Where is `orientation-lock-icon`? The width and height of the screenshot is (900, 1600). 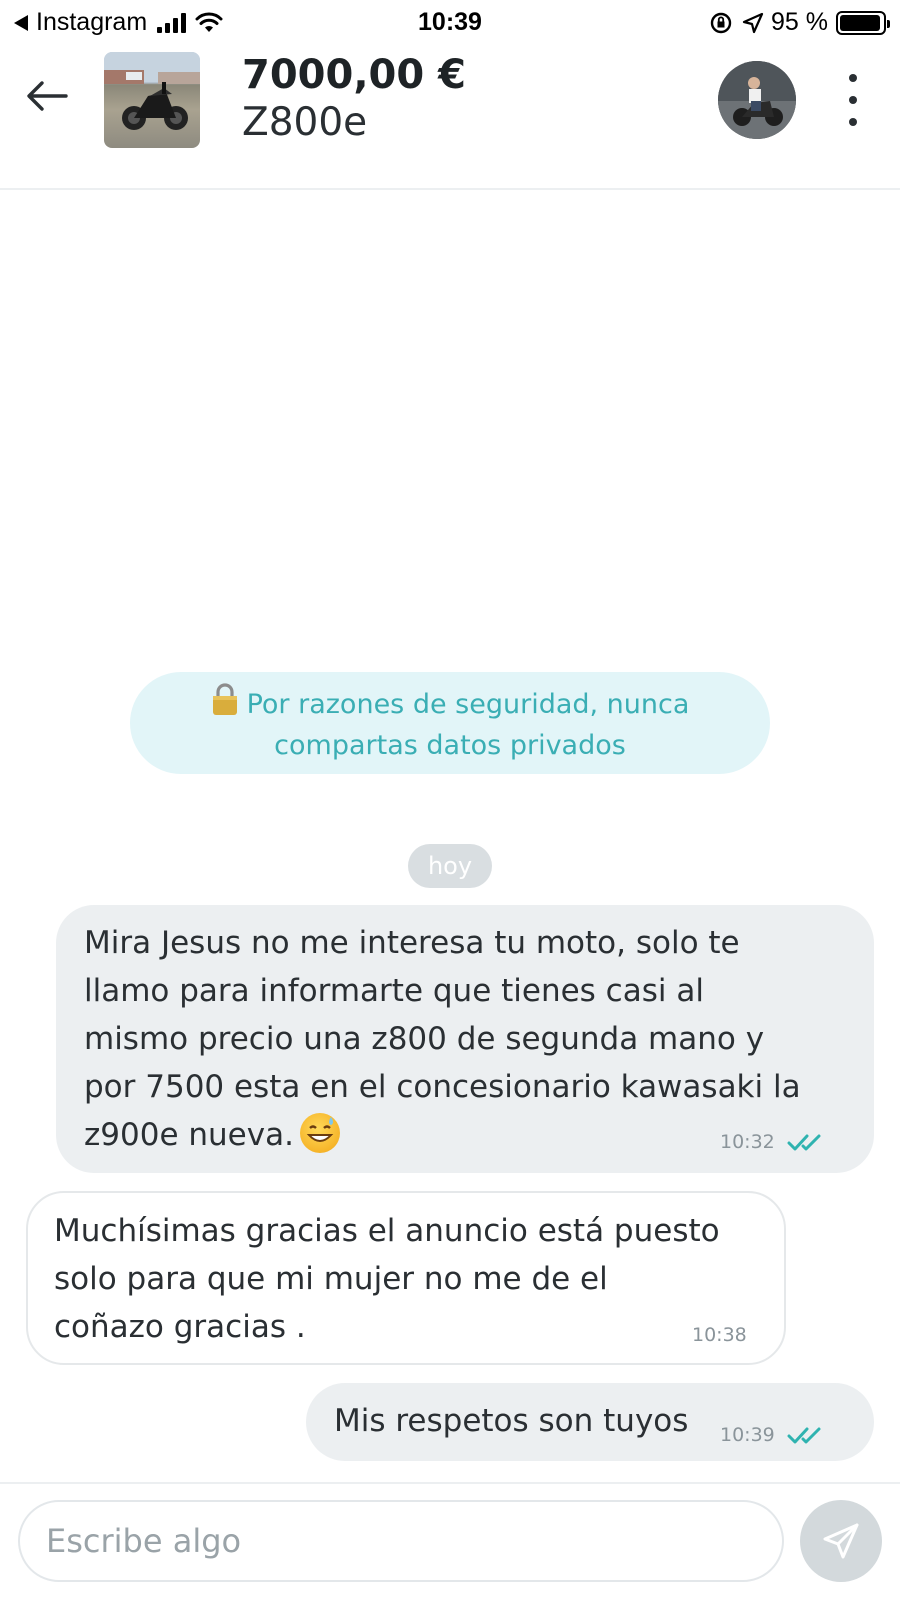
orientation-lock-icon is located at coordinates (721, 22).